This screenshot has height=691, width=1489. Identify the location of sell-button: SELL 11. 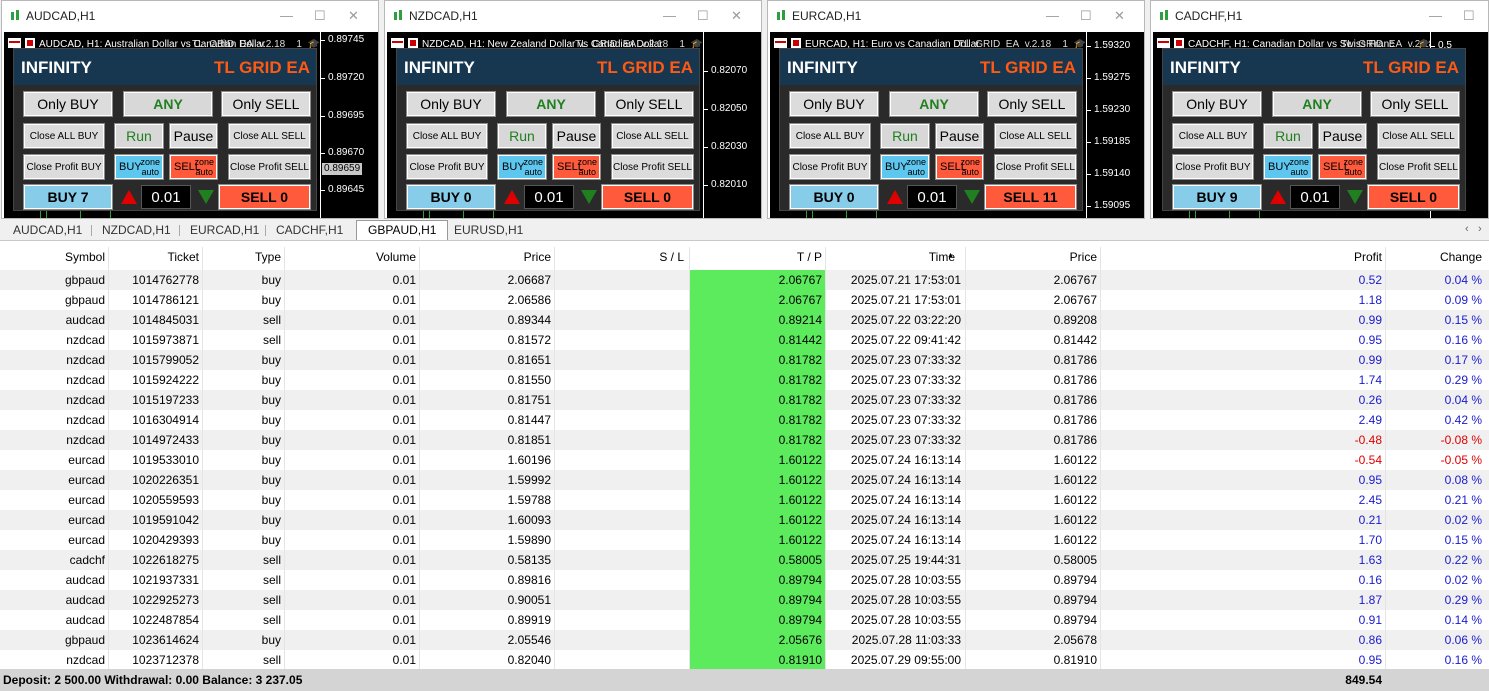
(1030, 197).